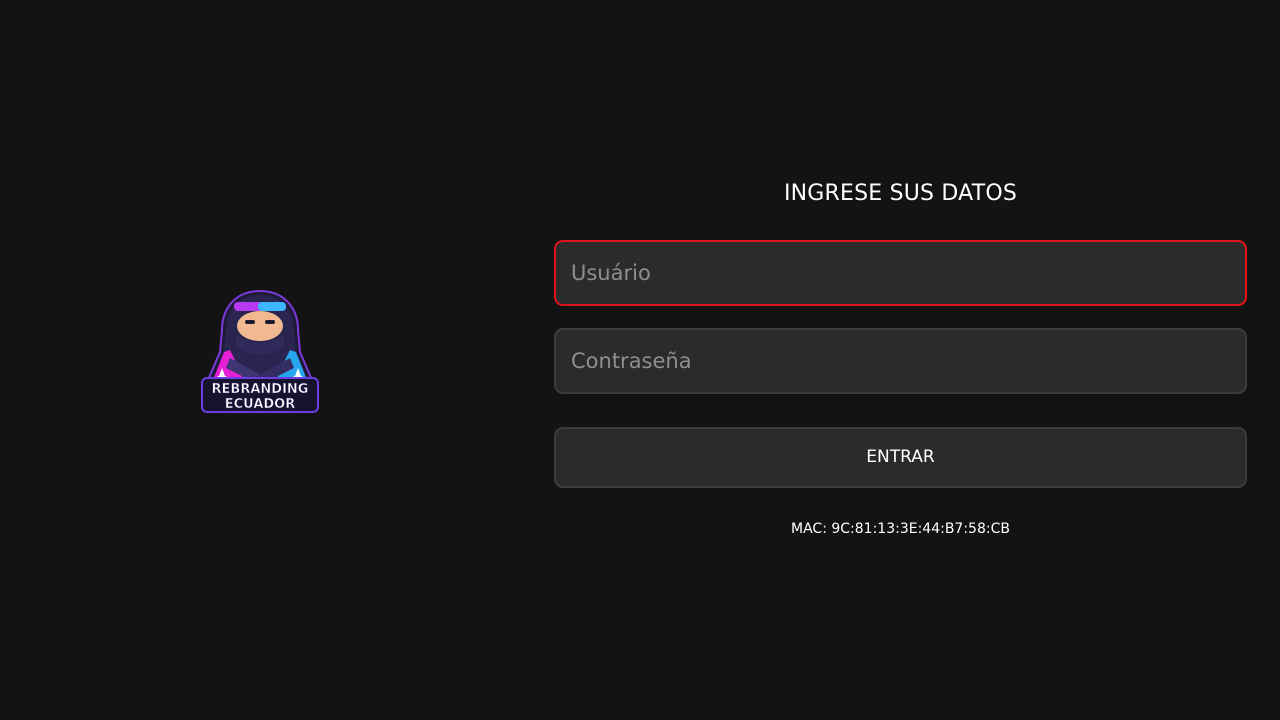 Image resolution: width=1280 pixels, height=720 pixels. Describe the element at coordinates (900, 457) in the screenshot. I see `login-button: ENTRAR` at that location.